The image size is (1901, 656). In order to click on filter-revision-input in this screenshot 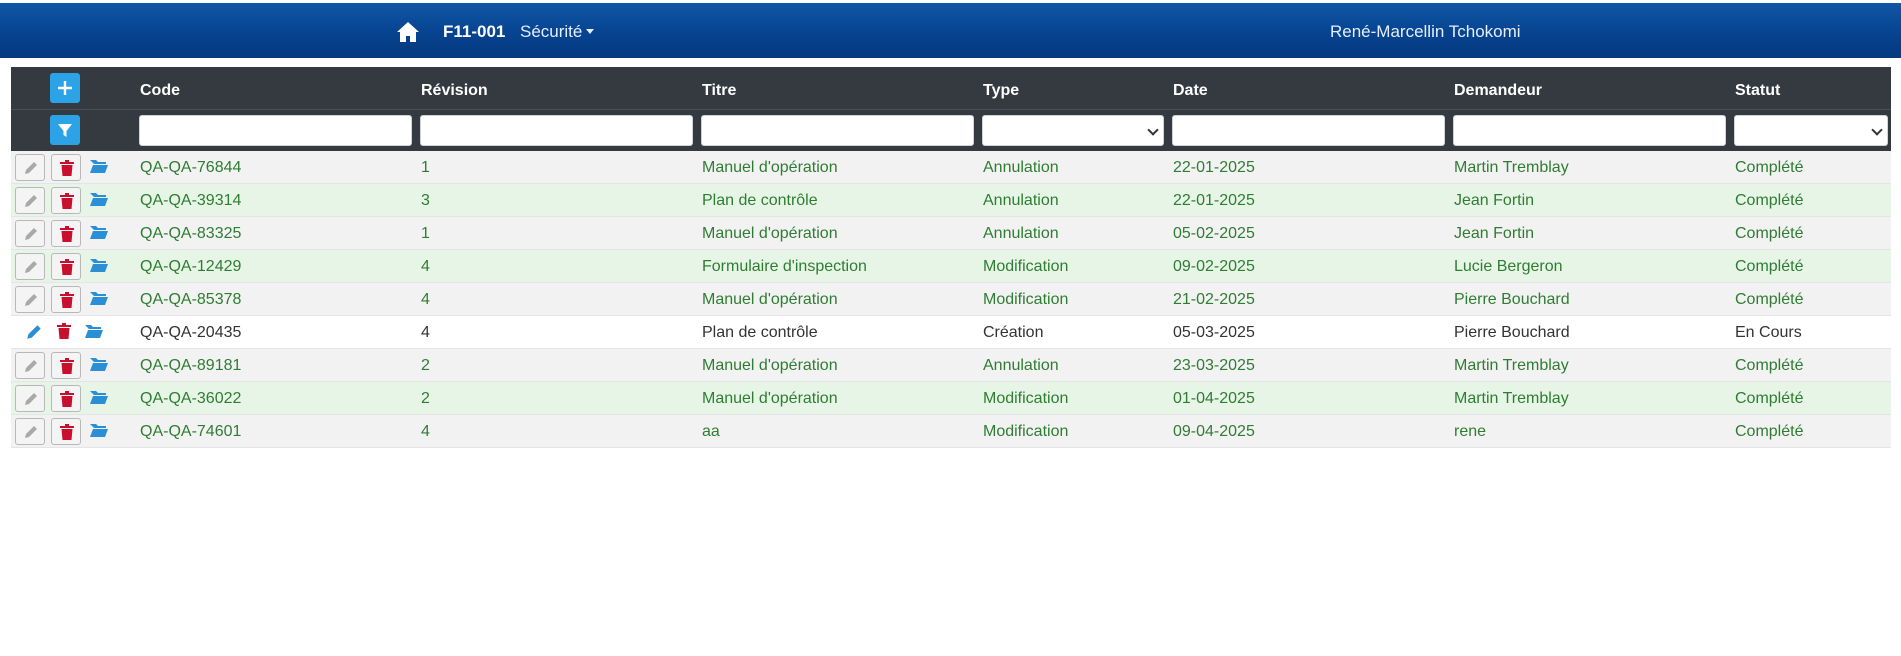, I will do `click(556, 130)`.